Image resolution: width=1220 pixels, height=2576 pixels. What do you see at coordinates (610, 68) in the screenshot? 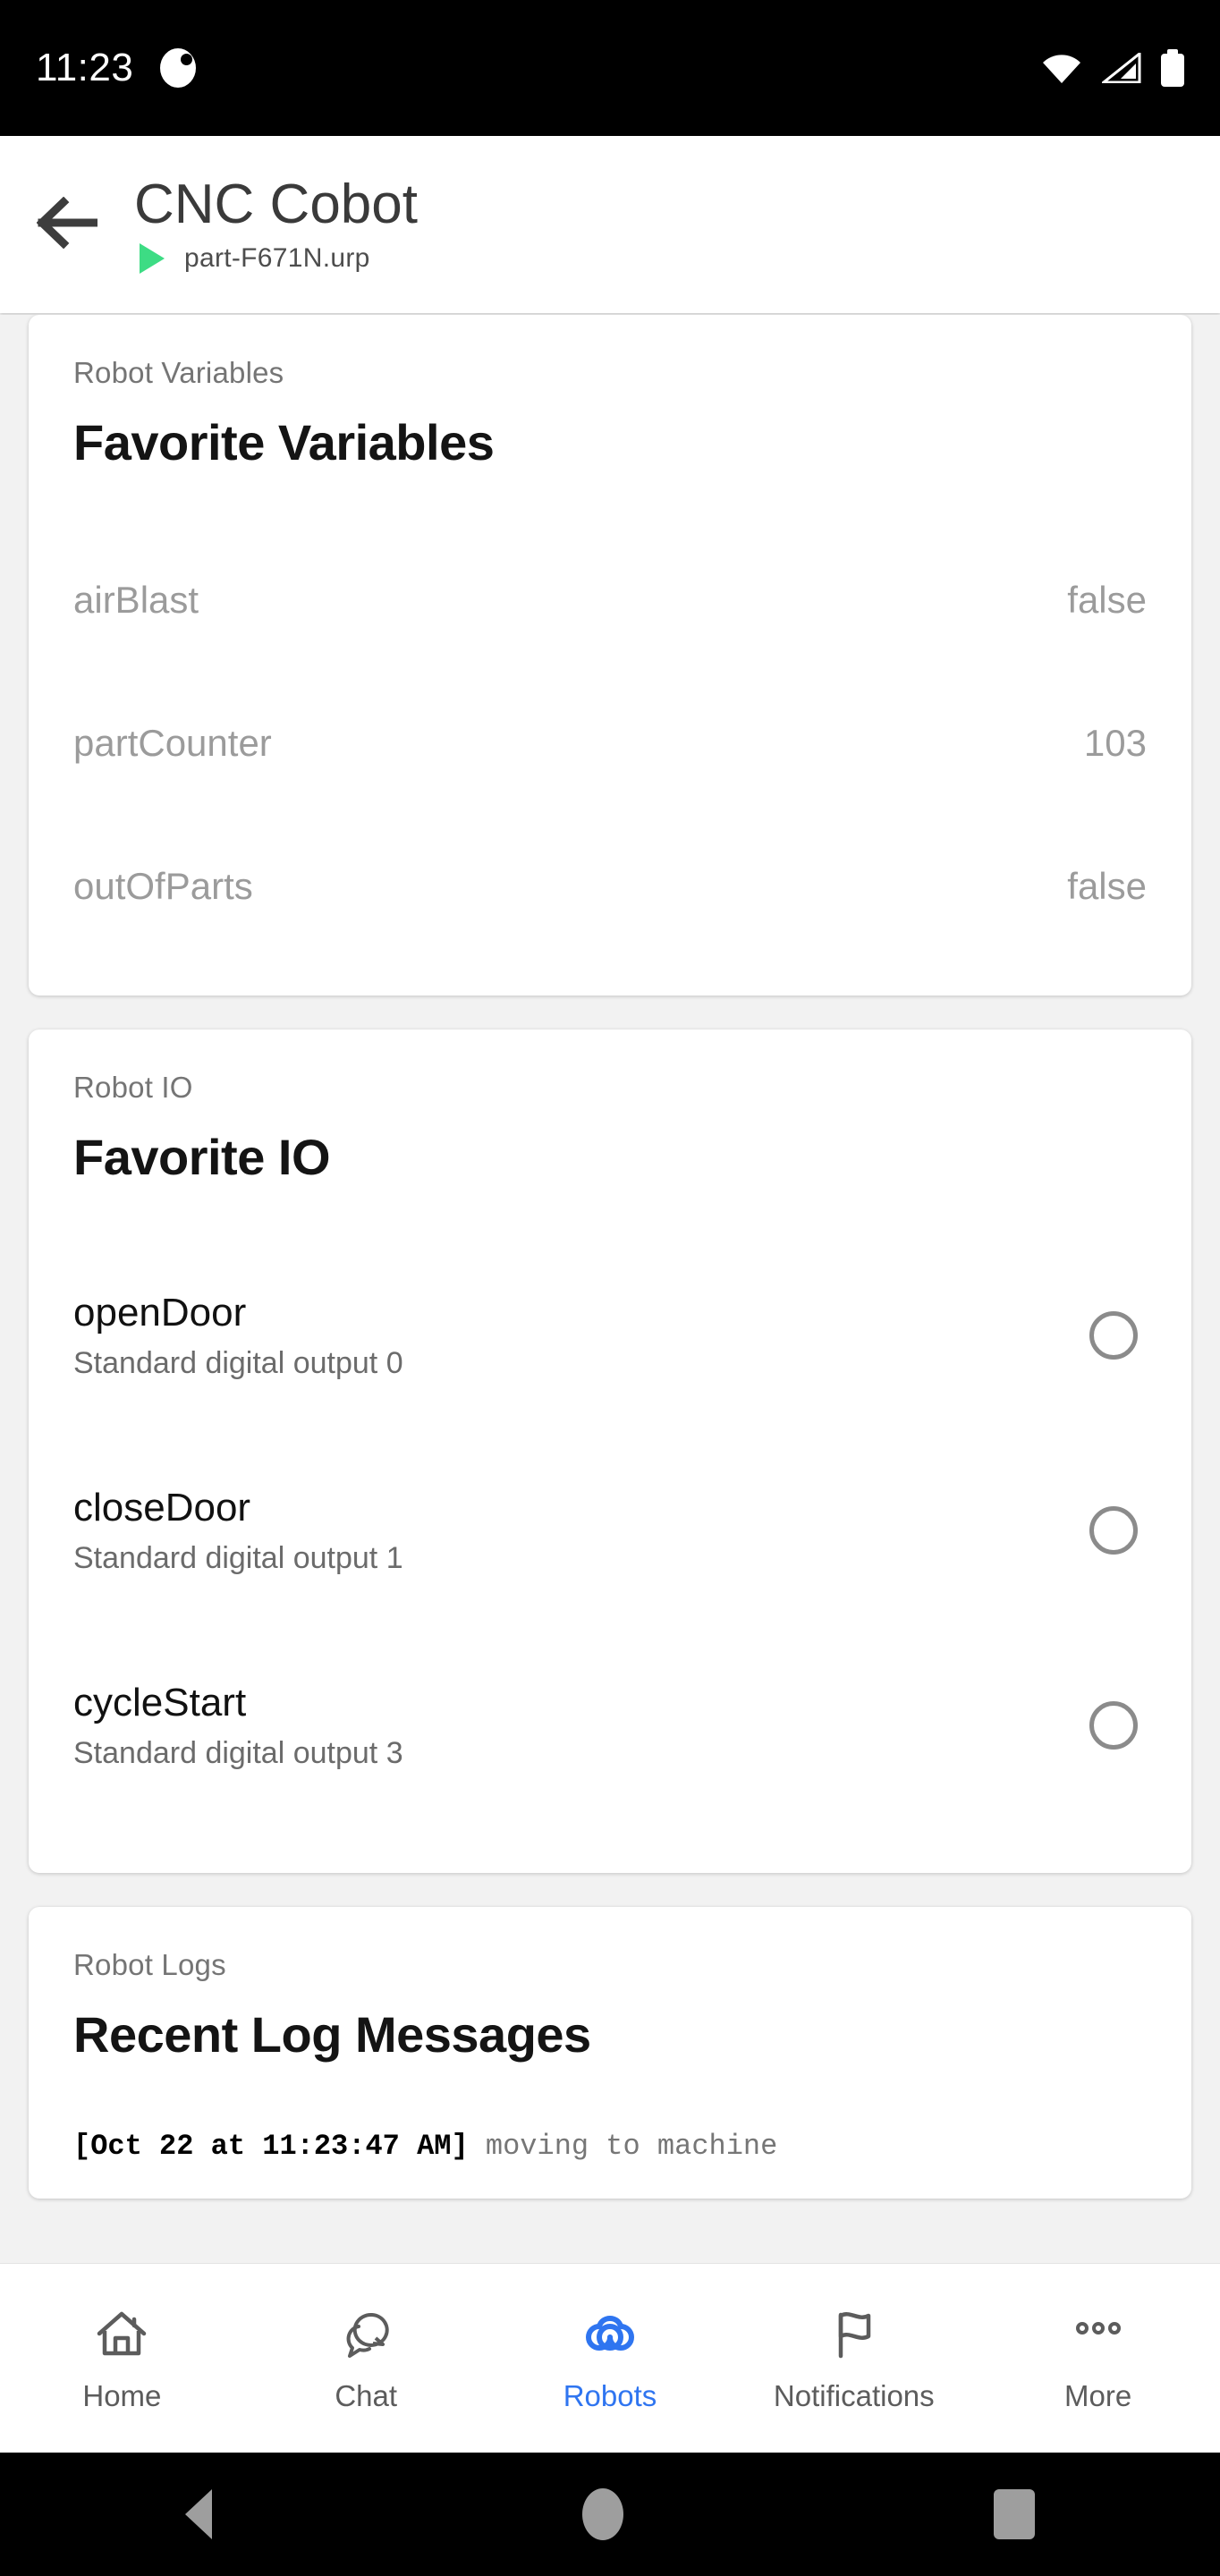
I see `status-bar: 11:23` at bounding box center [610, 68].